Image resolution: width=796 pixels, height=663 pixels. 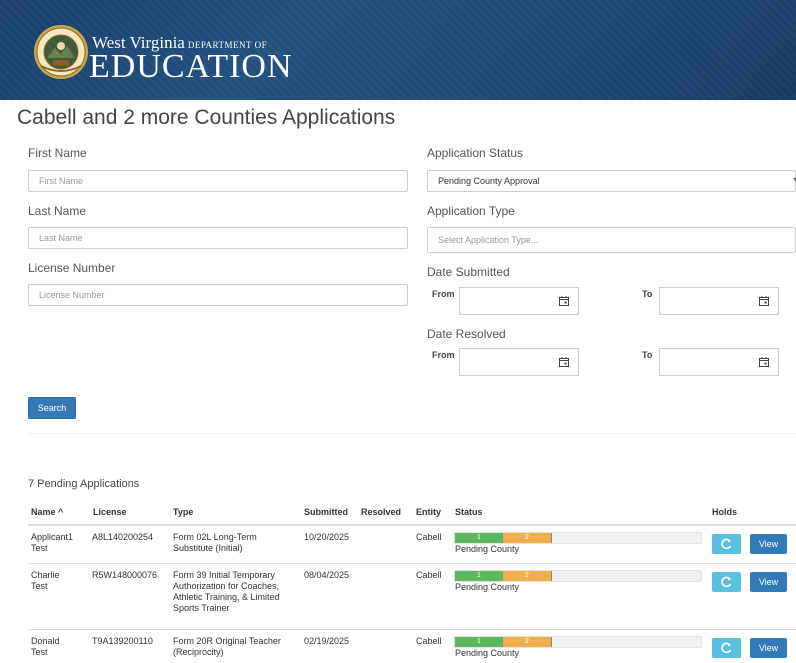 What do you see at coordinates (52, 408) in the screenshot?
I see `search-button: Search` at bounding box center [52, 408].